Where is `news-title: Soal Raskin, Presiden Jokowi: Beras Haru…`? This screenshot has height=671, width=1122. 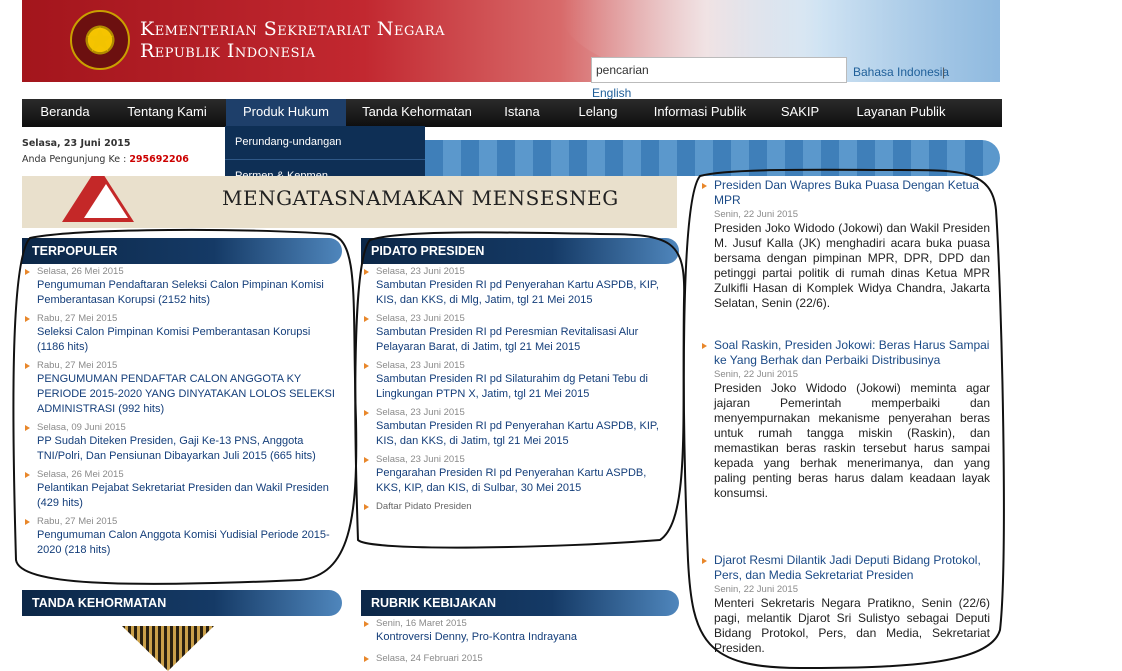 news-title: Soal Raskin, Presiden Jokowi: Beras Haru… is located at coordinates (852, 353).